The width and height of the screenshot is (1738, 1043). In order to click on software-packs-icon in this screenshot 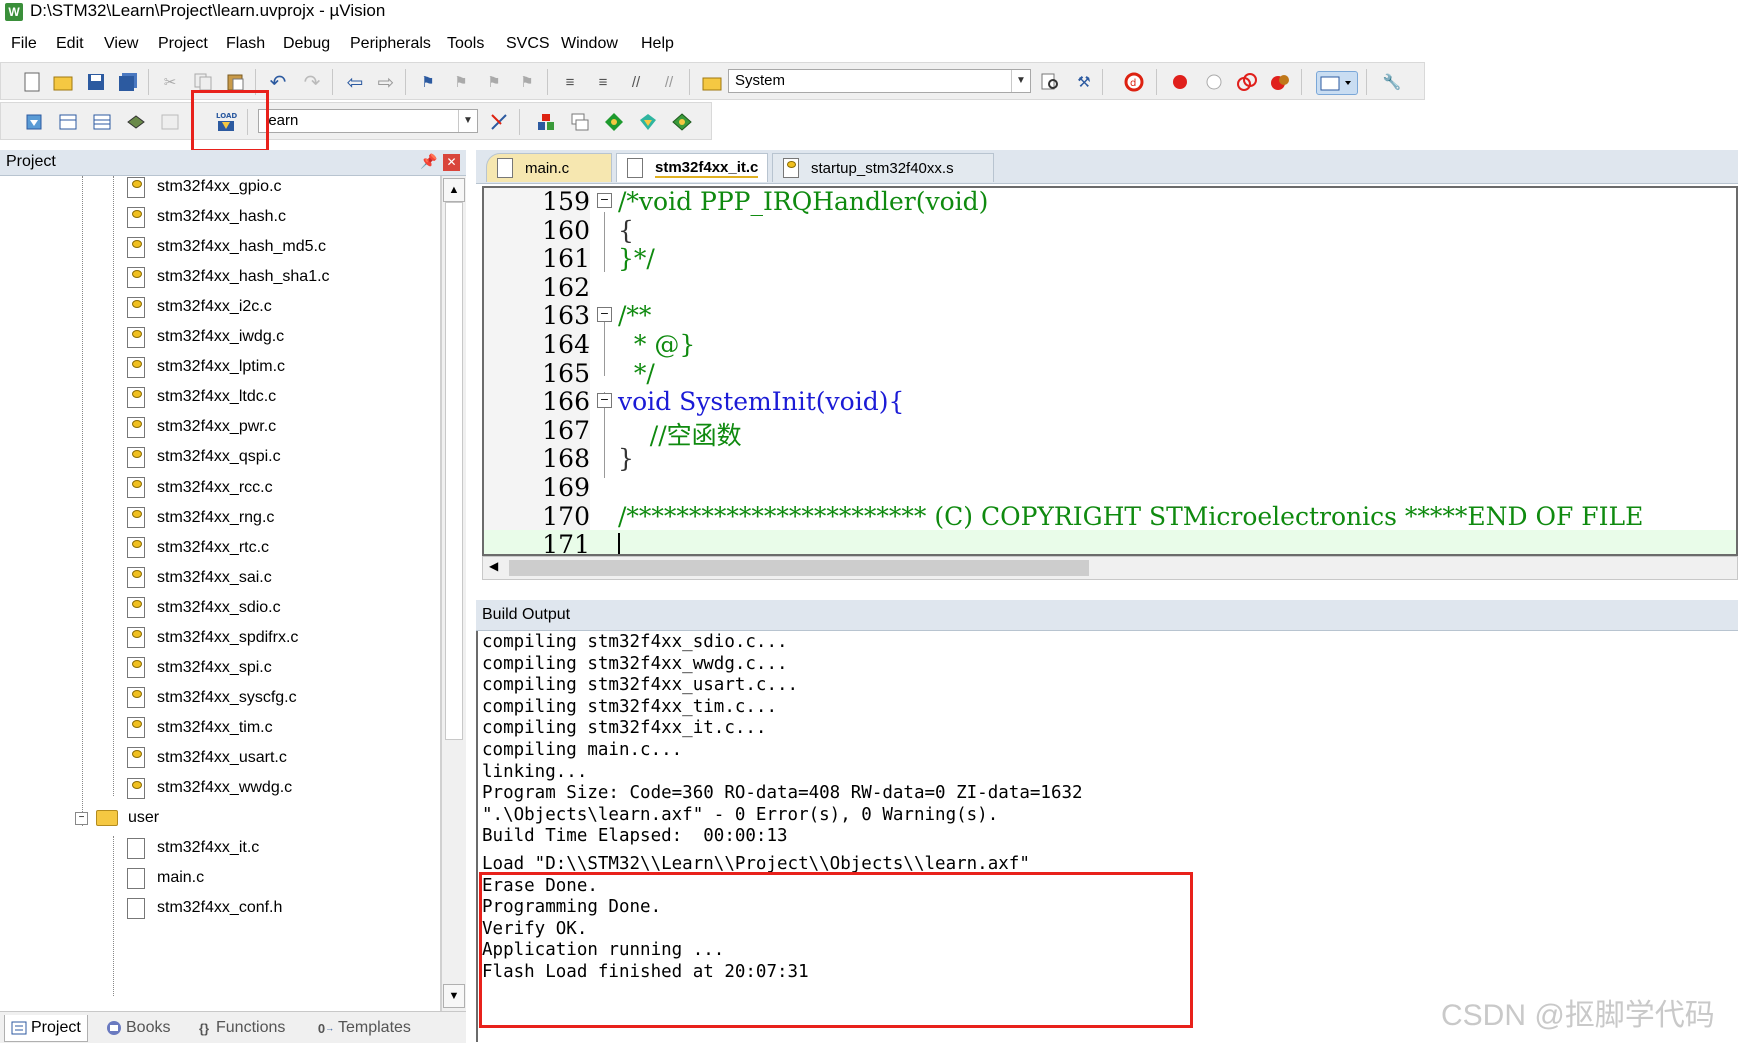, I will do `click(682, 122)`.